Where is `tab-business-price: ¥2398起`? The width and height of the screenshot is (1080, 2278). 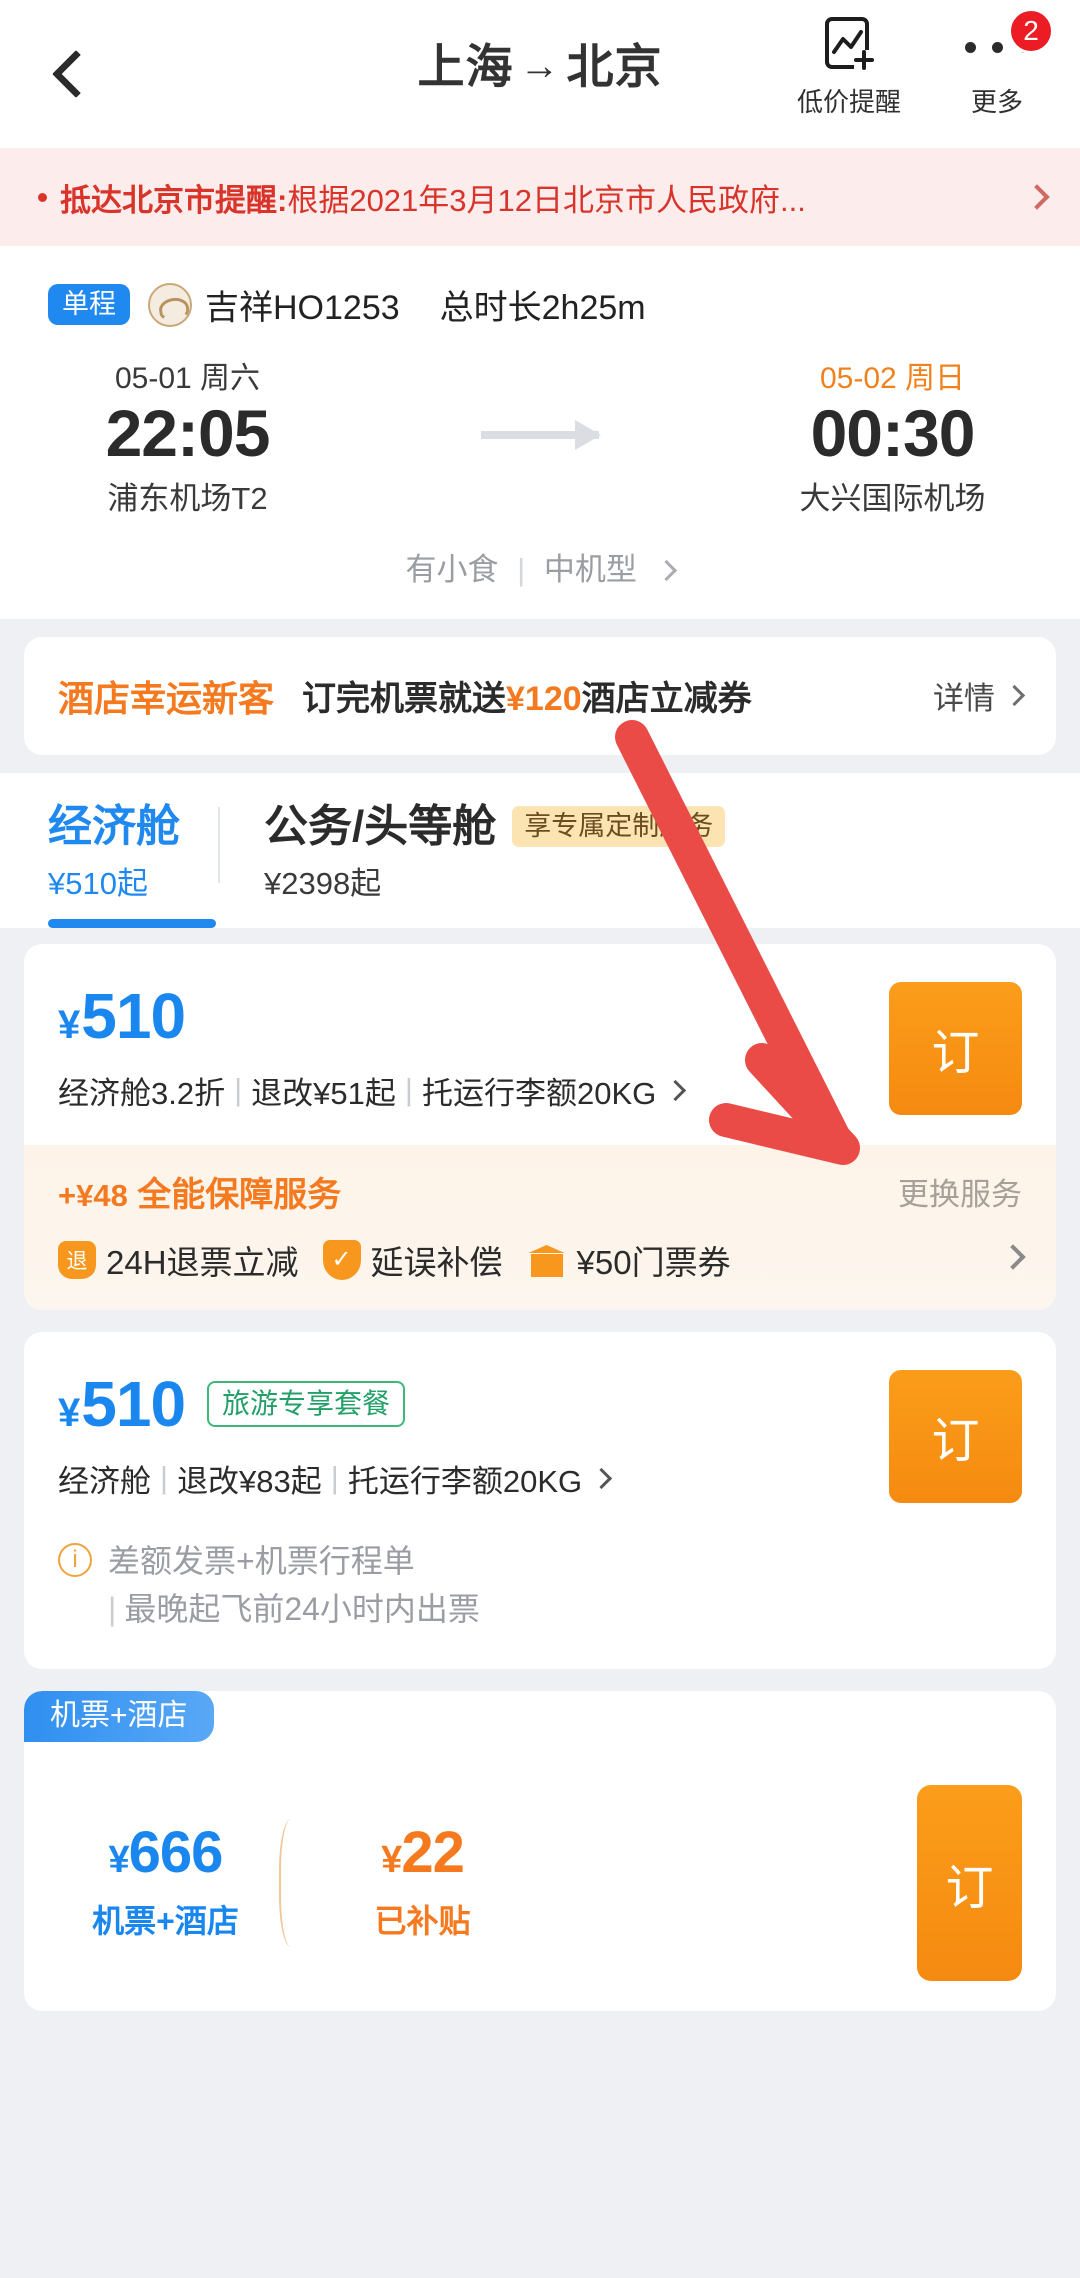 tab-business-price: ¥2398起 is located at coordinates (323, 883).